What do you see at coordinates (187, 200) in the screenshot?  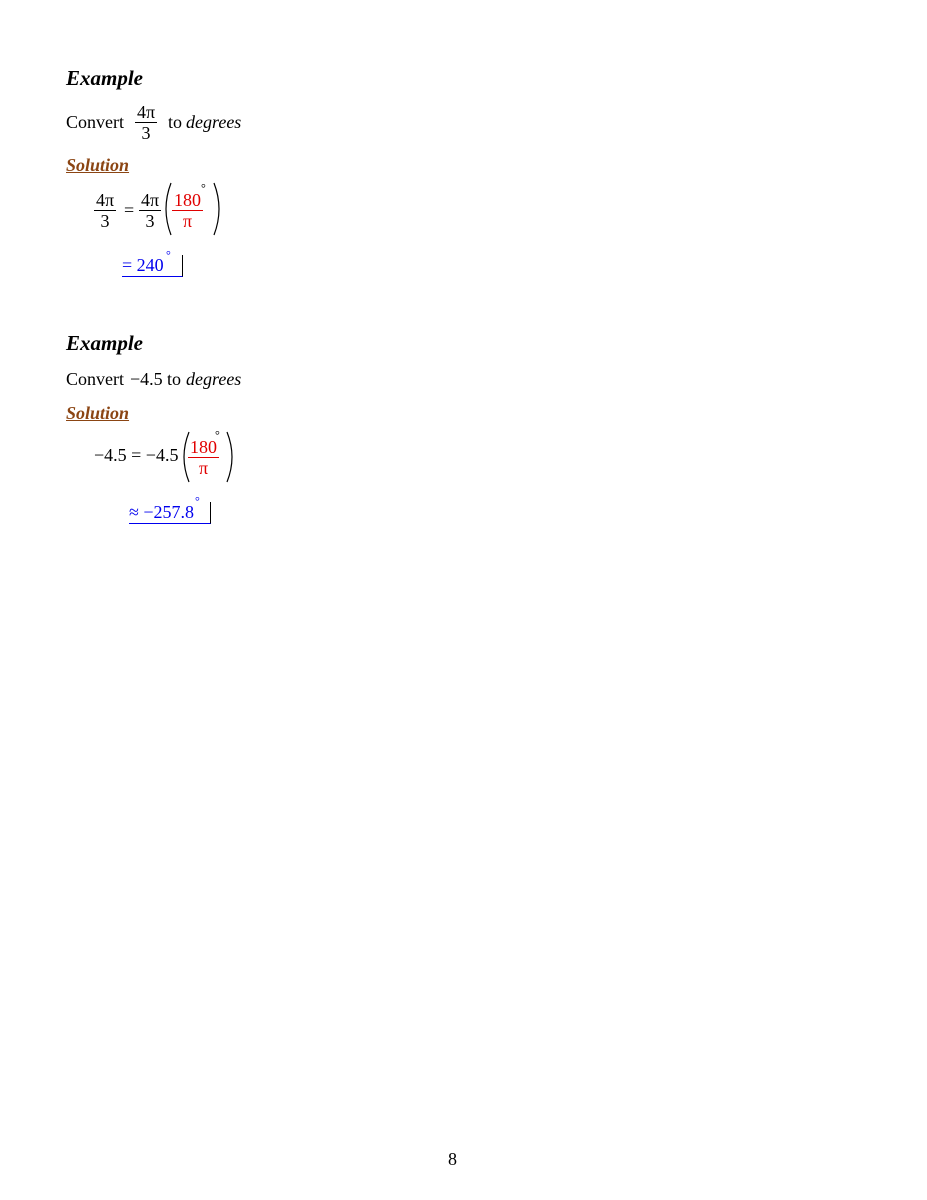 I see `factor-numerator: 180` at bounding box center [187, 200].